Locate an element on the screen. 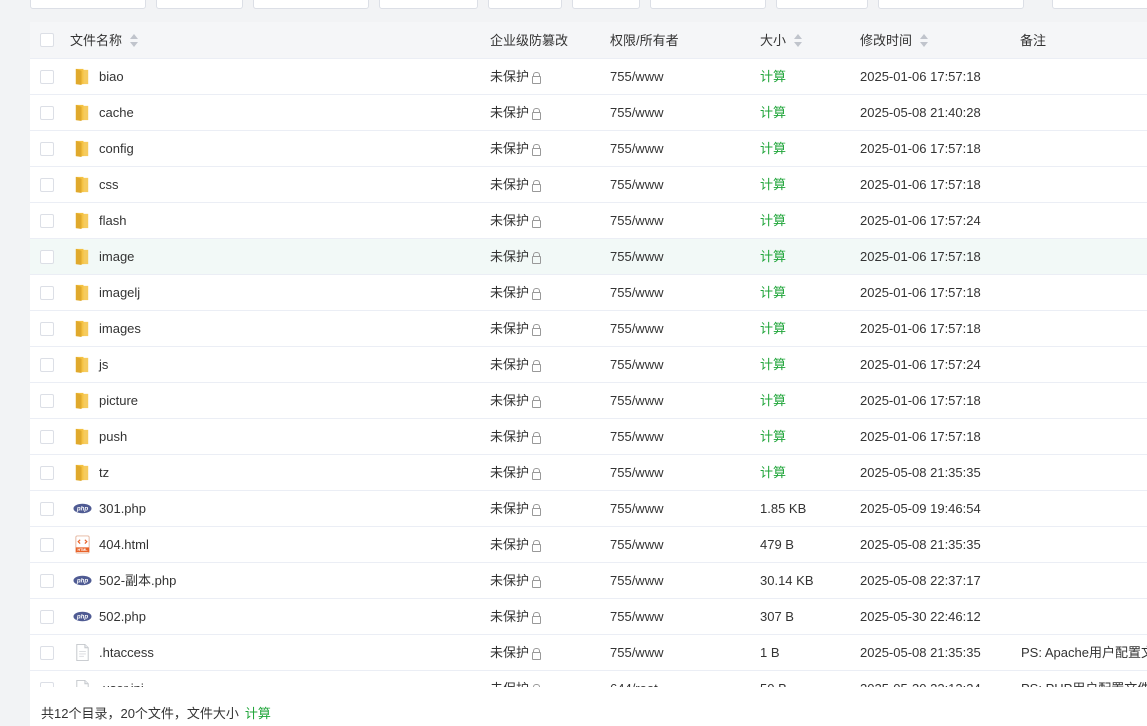 Image resolution: width=1147 pixels, height=726 pixels. table-row: cache 未保护 755/www 计算 2025-05-08 21:40:28 is located at coordinates (588, 113).